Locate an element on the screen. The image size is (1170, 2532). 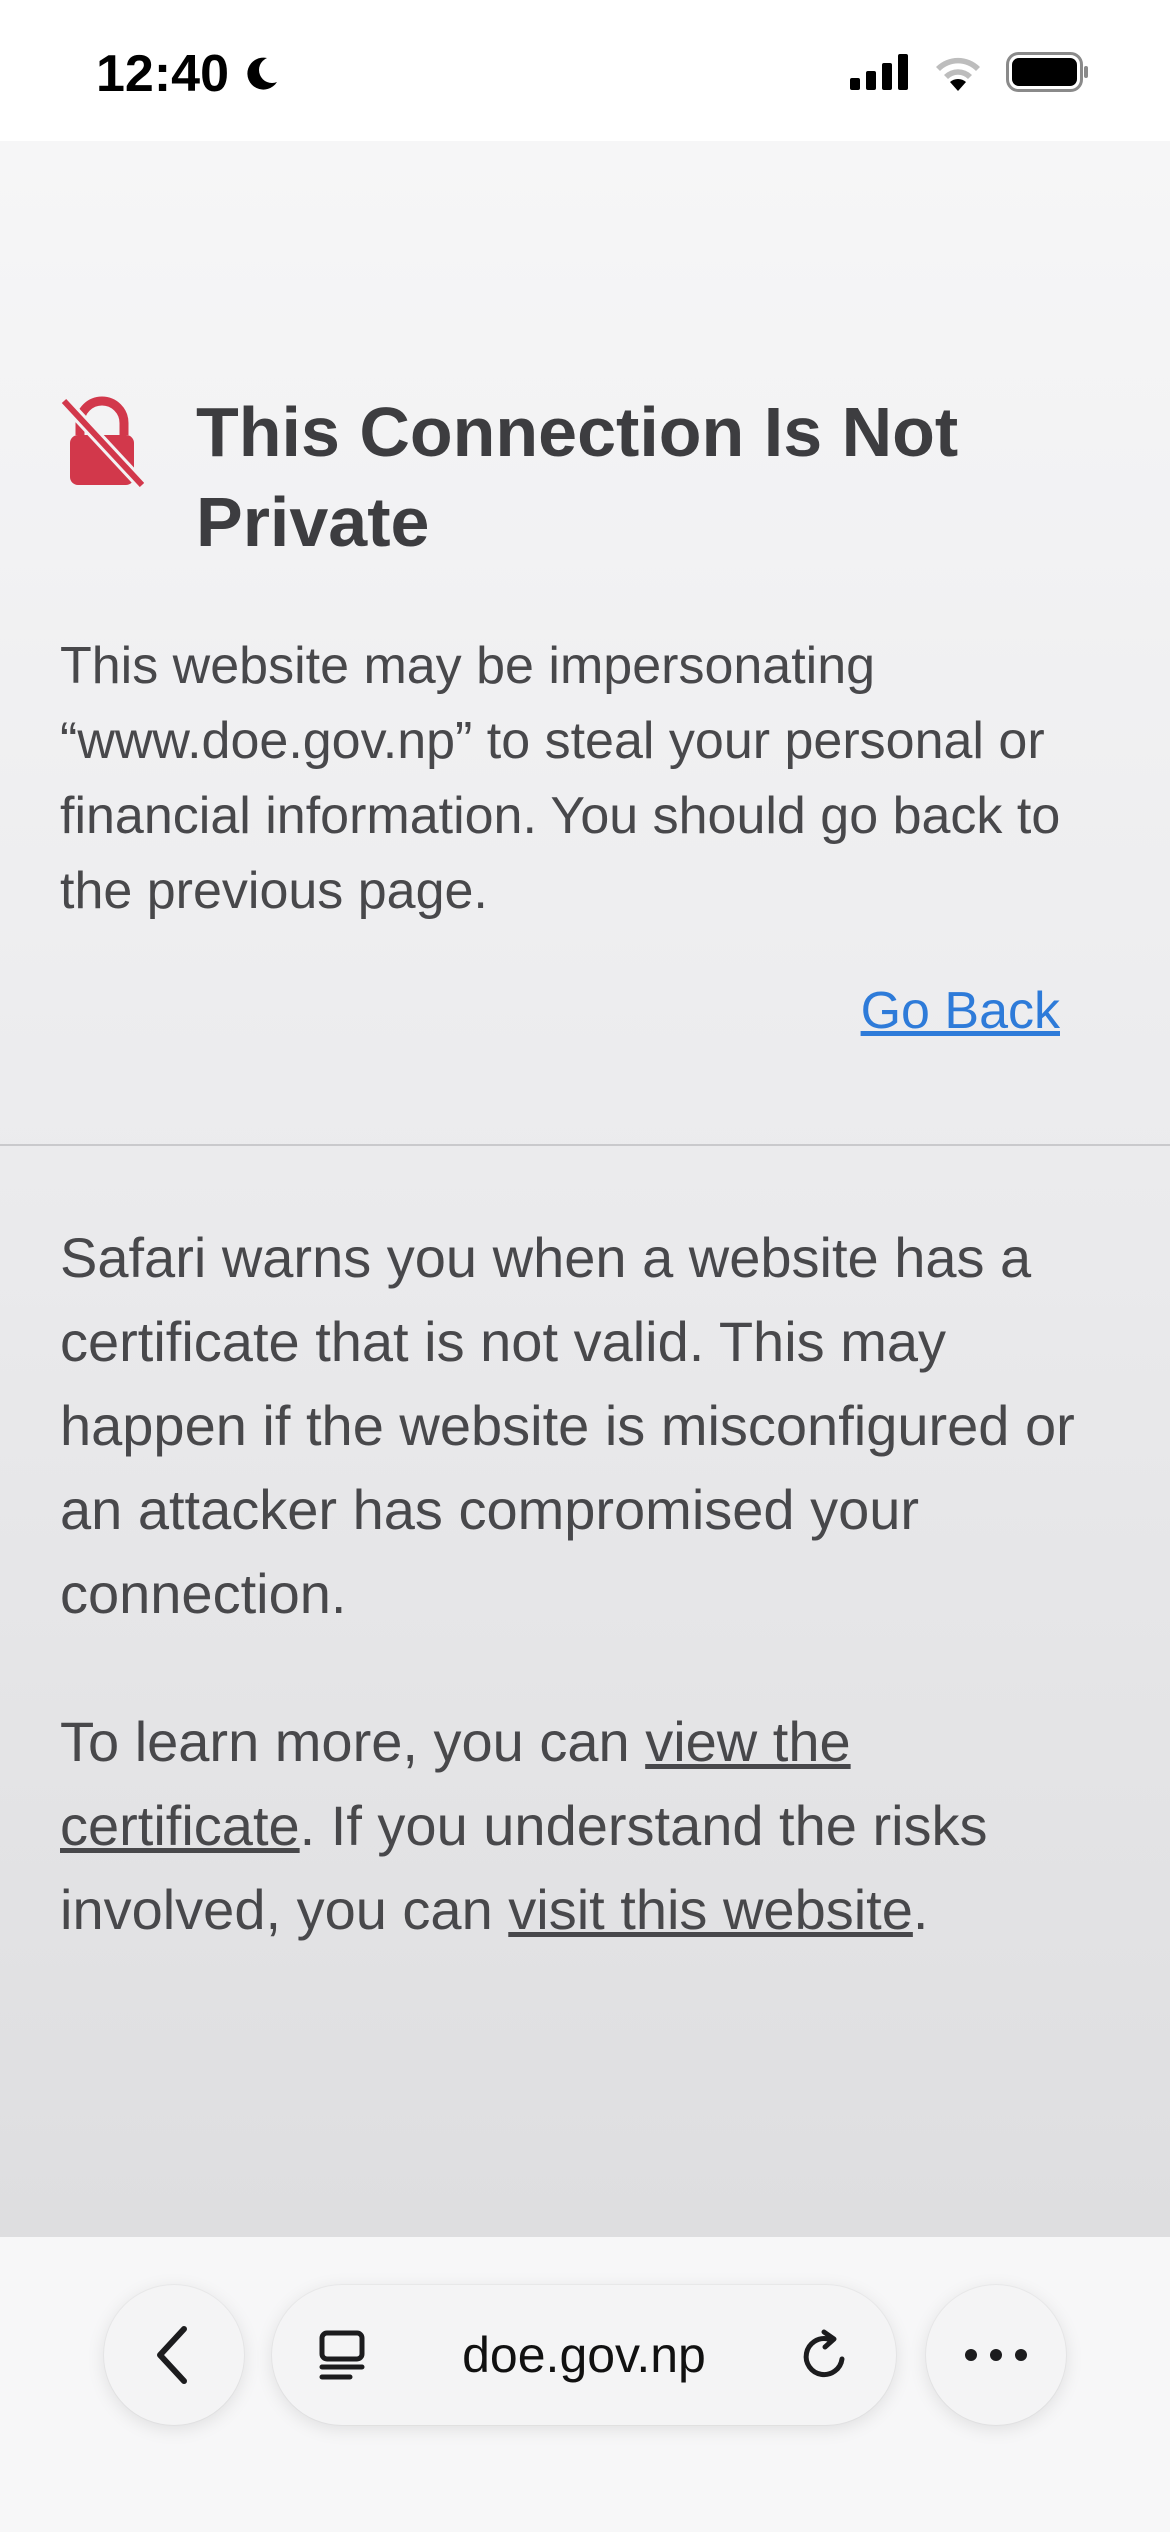
status-time: 12:40 is located at coordinates (188, 74).